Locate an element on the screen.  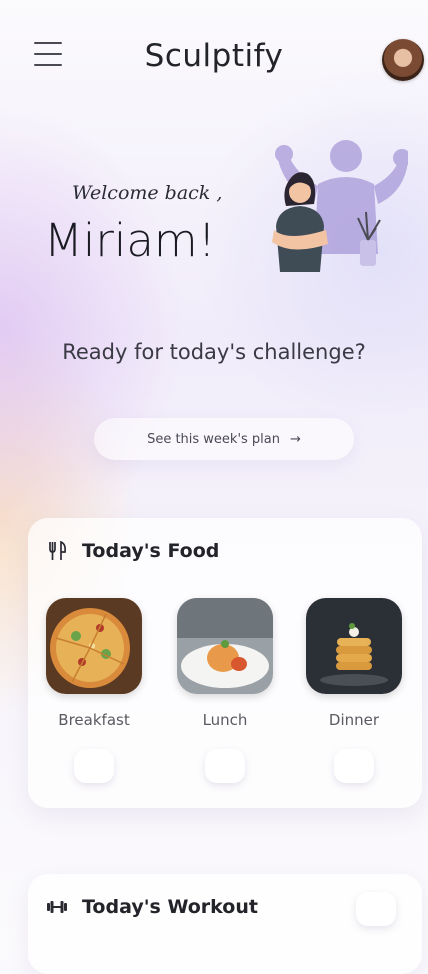
todays-workout-card: Today's Workout is located at coordinates (225, 924).